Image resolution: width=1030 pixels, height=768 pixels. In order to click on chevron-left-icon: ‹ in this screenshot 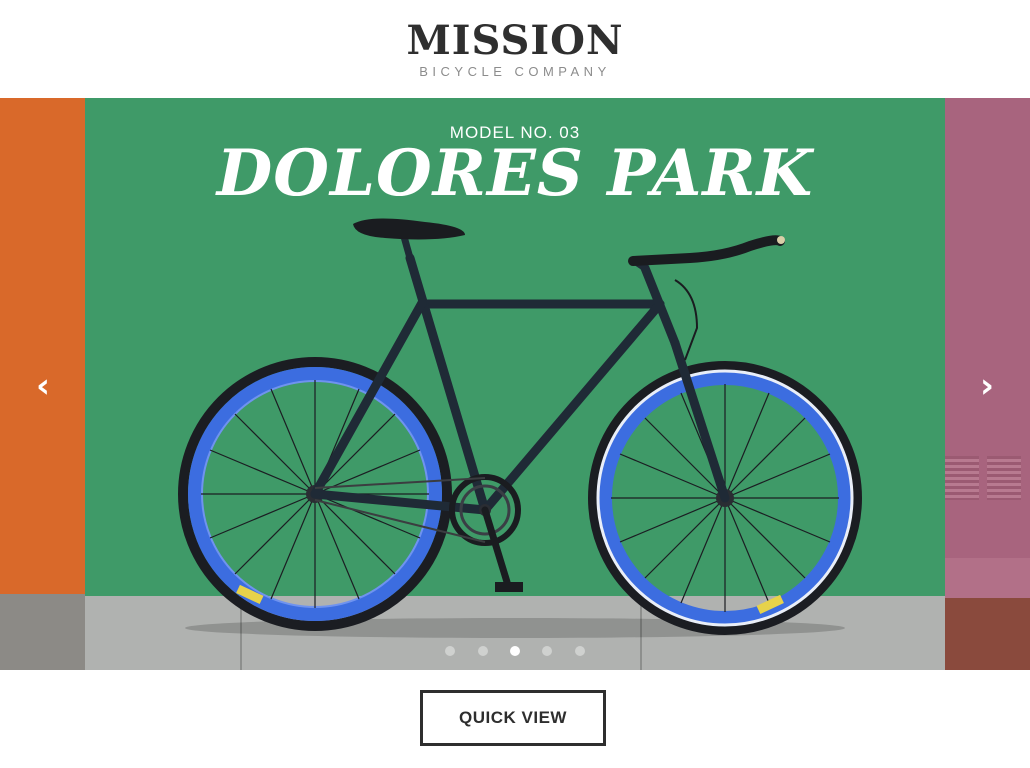, I will do `click(42, 386)`.